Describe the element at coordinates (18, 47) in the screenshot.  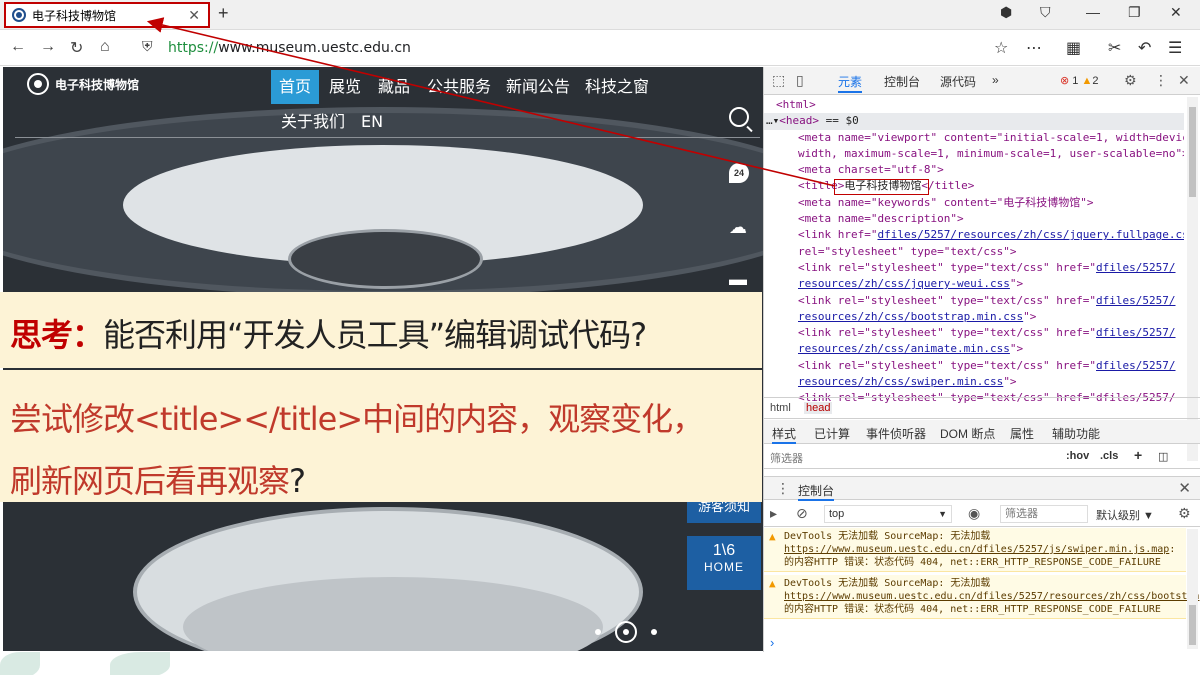
I see `back-icon: ←` at that location.